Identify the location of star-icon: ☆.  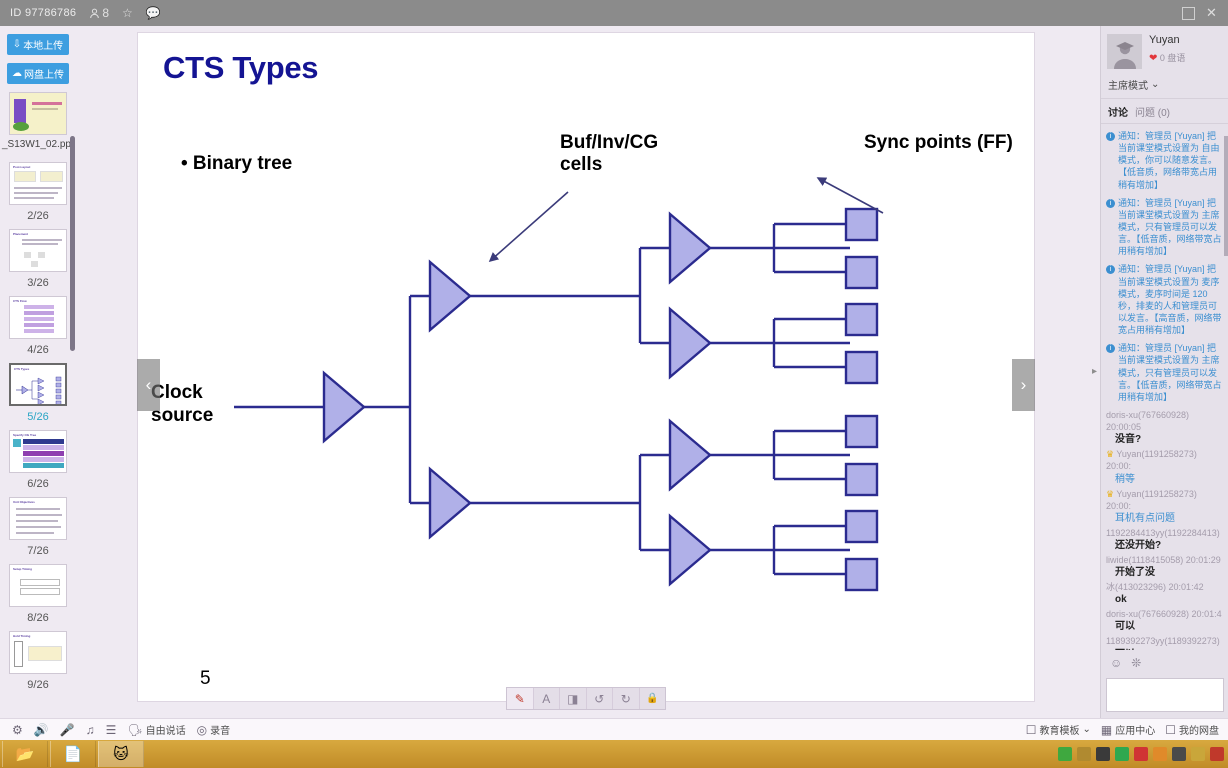
(127, 13).